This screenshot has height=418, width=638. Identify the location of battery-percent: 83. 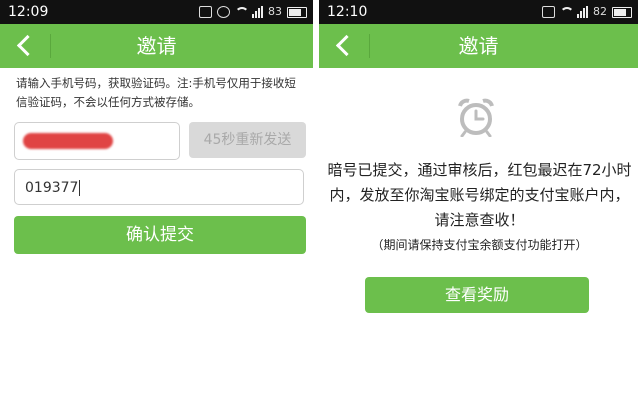
(275, 11).